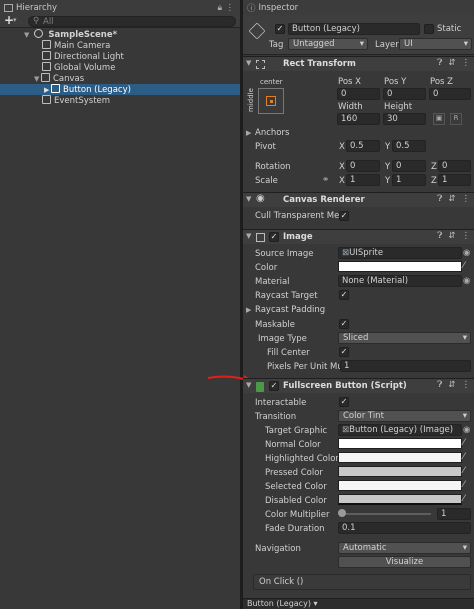  I want to click on tree-item-scene: ▼ SampleScene*, so click(120, 34).